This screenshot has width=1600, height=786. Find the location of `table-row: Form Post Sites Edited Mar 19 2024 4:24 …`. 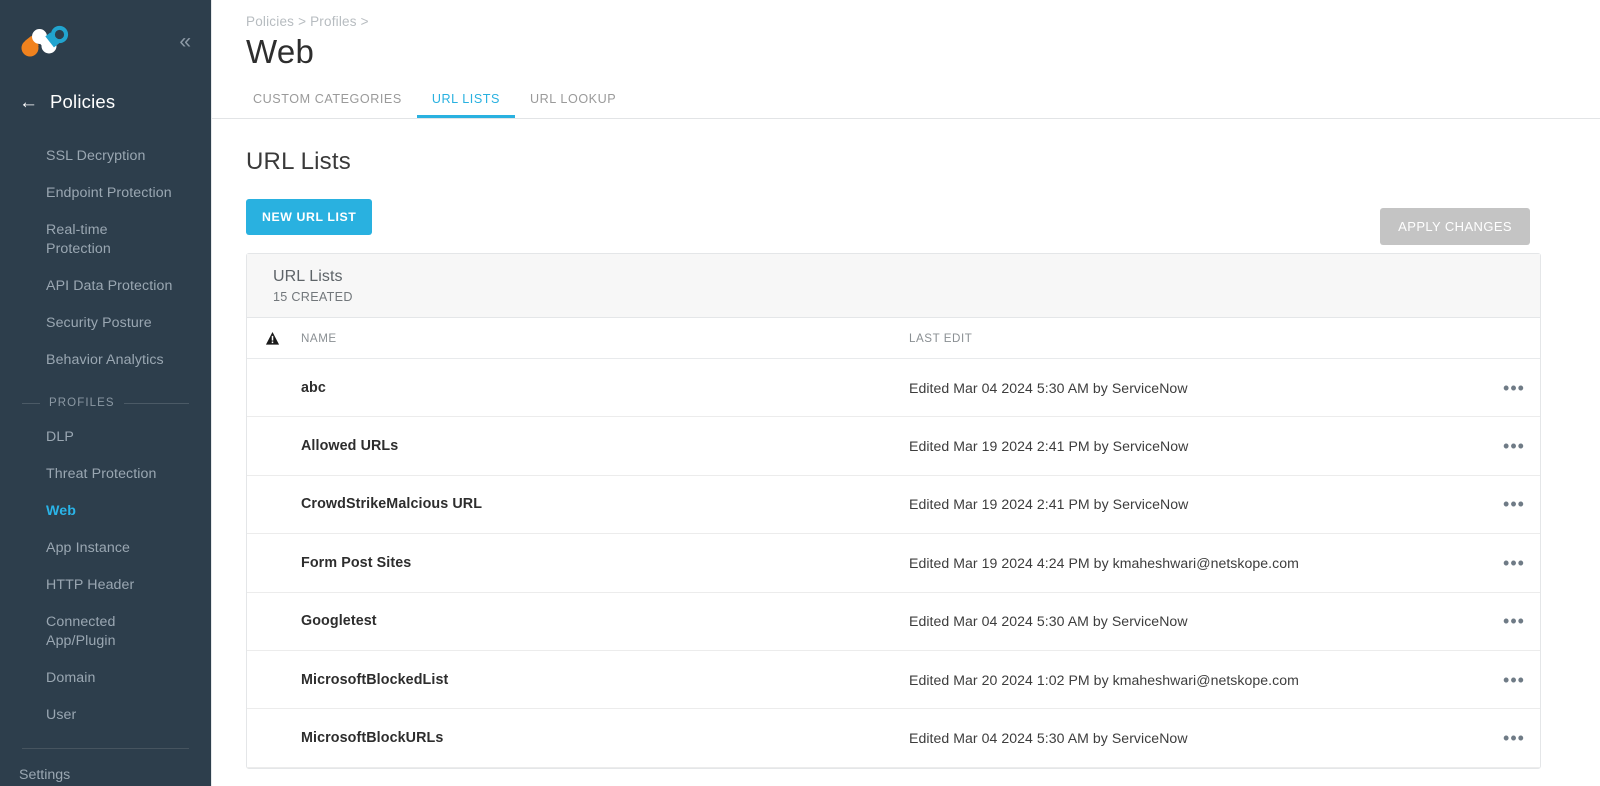

table-row: Form Post Sites Edited Mar 19 2024 4:24 … is located at coordinates (893, 563).